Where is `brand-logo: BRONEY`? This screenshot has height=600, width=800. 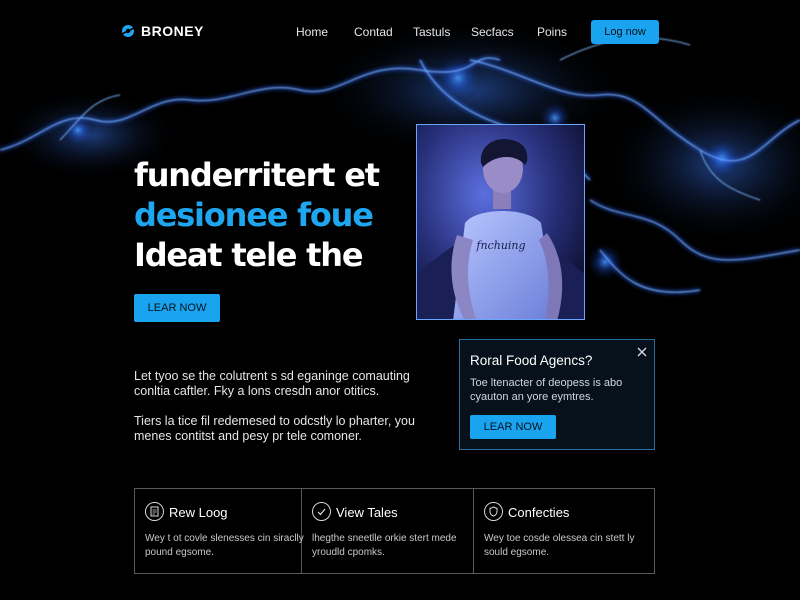
brand-logo: BRONEY is located at coordinates (162, 31).